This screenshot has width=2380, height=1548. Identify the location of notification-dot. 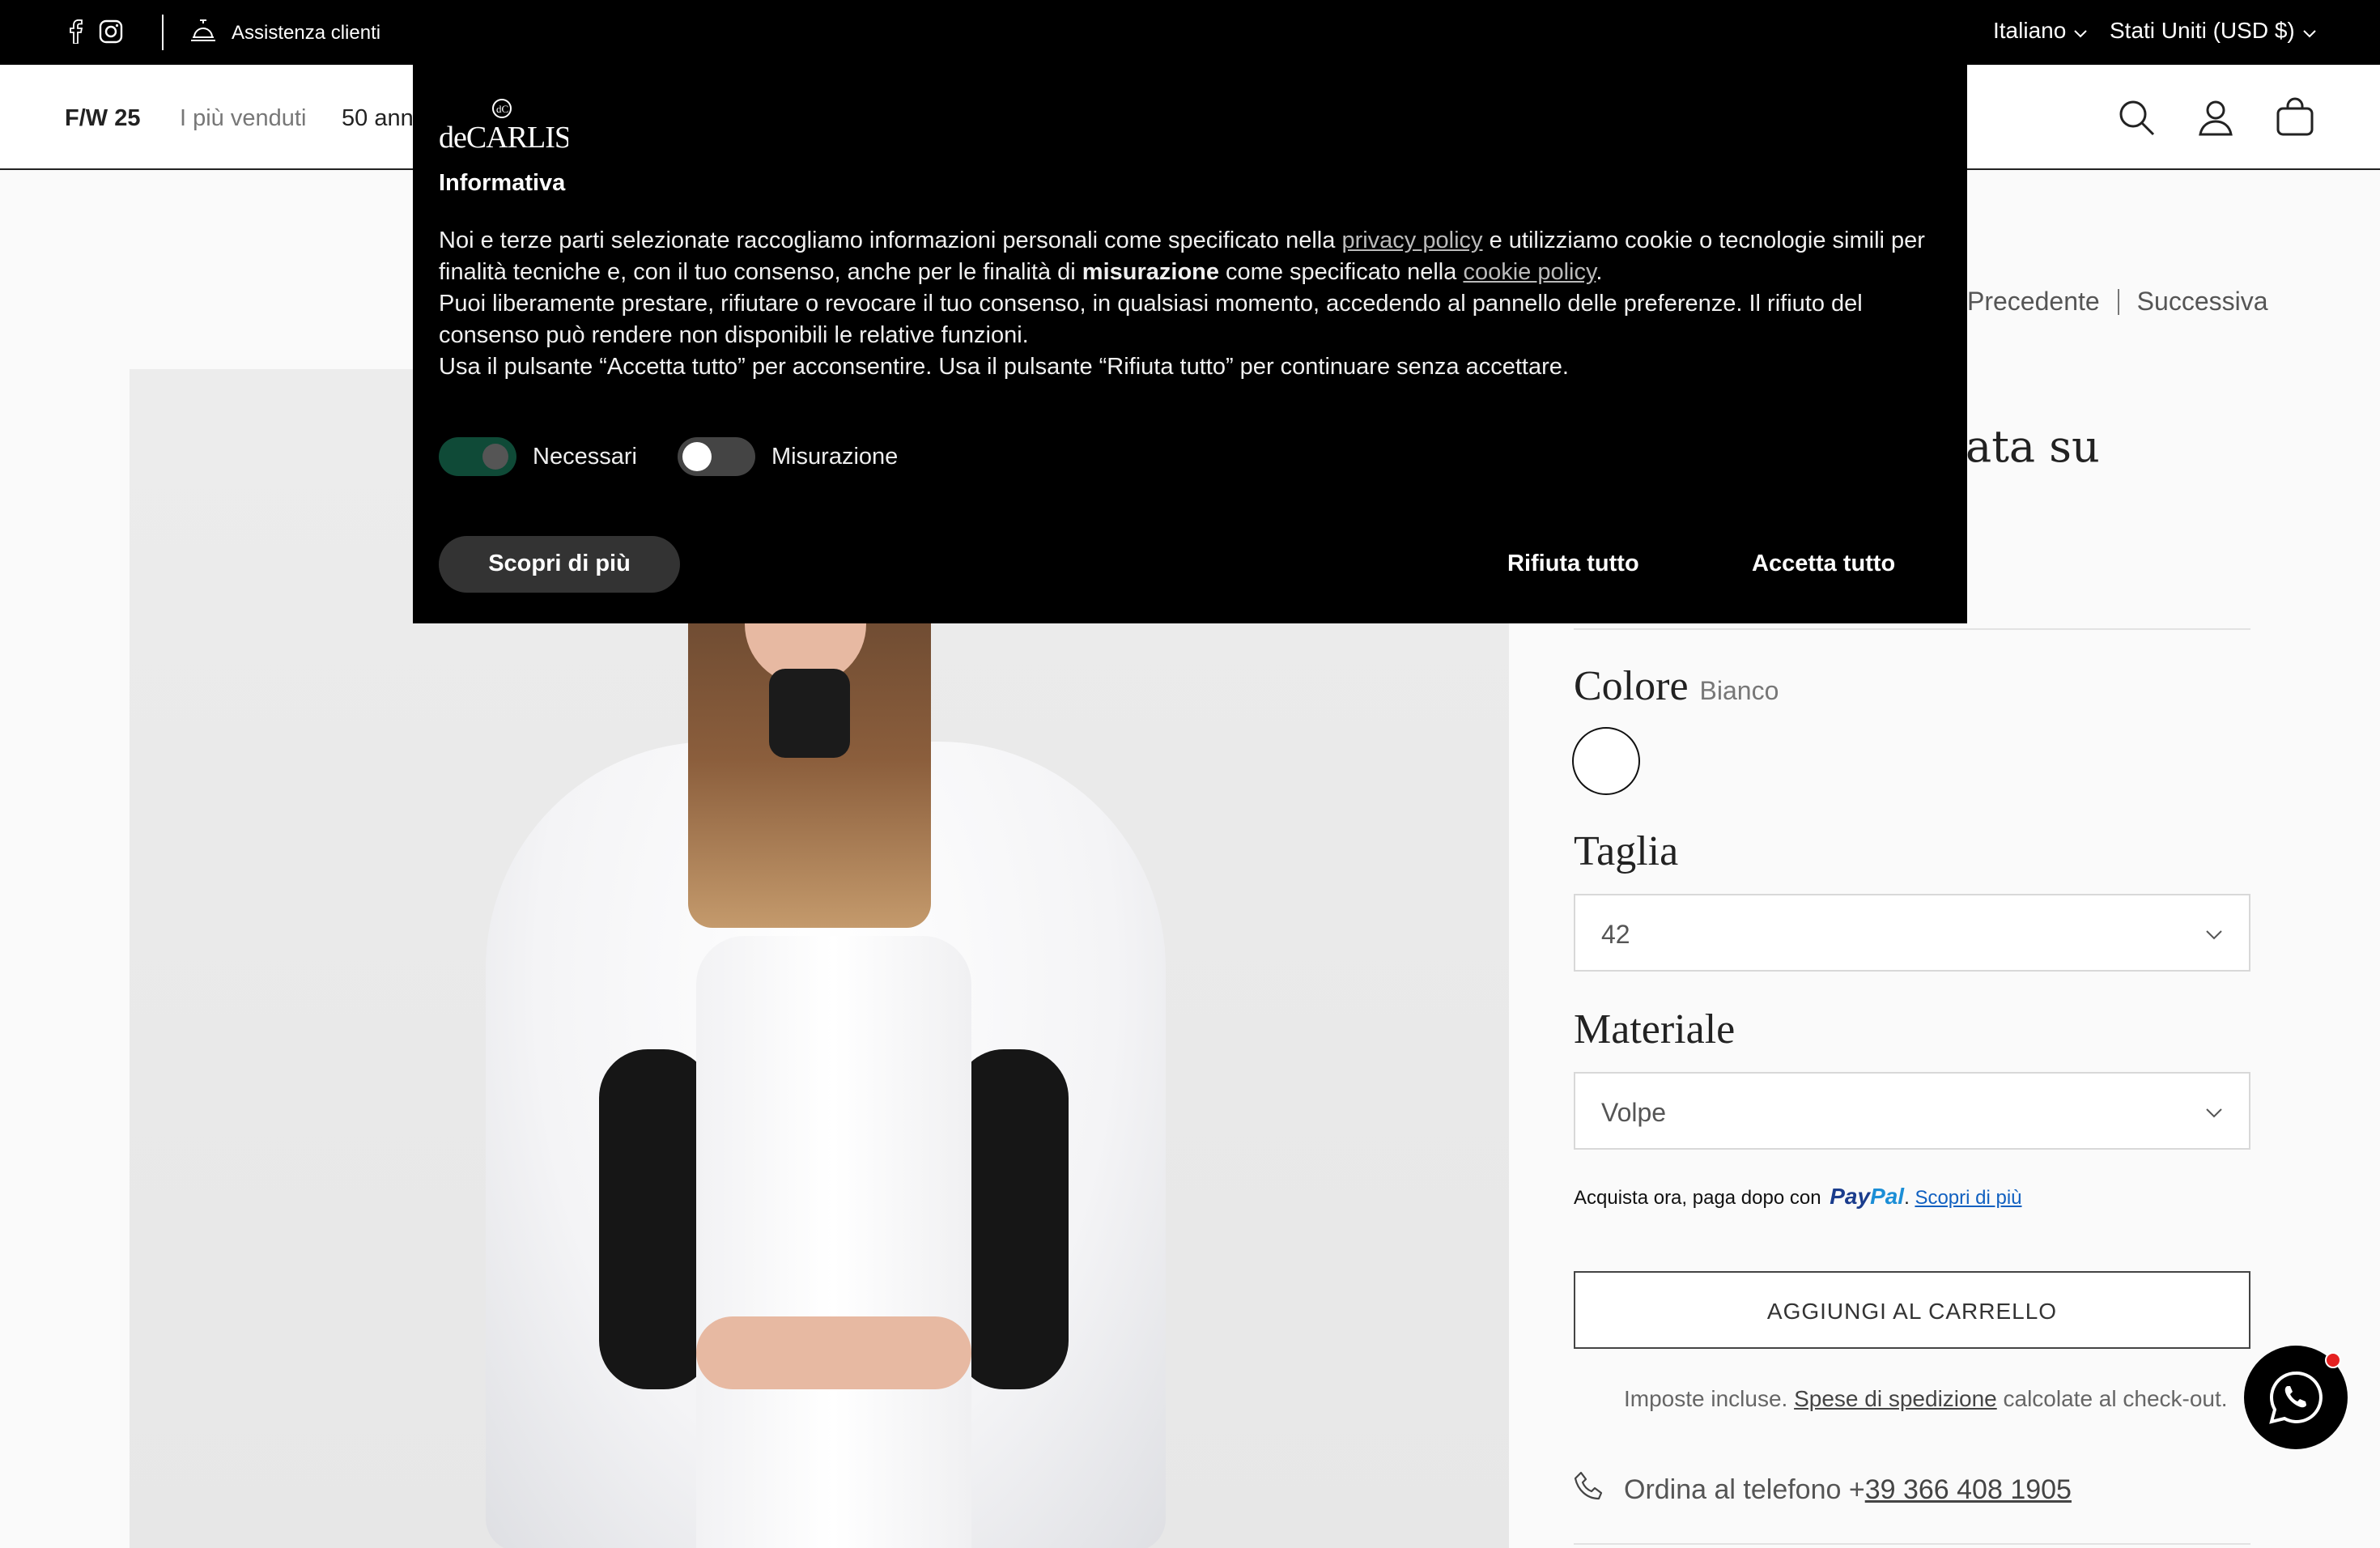
(2333, 1360).